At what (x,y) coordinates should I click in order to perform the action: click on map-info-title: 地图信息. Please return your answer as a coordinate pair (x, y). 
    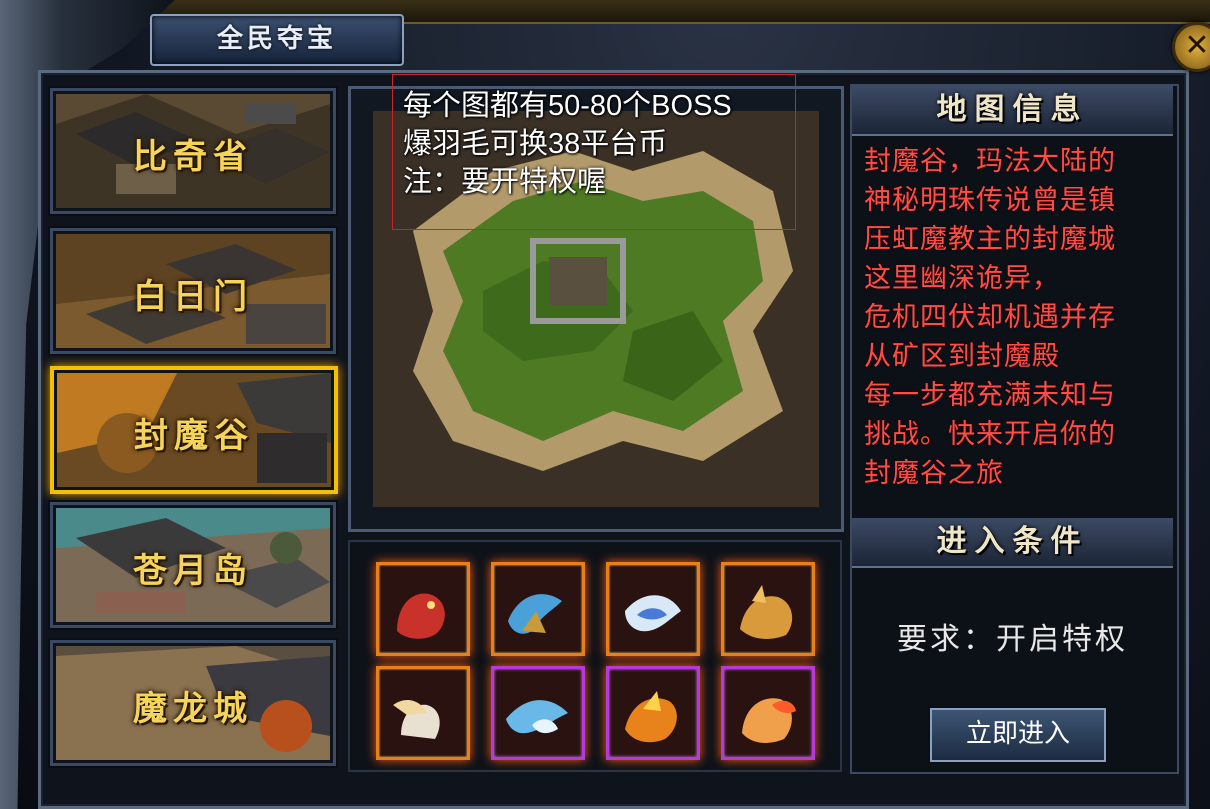
    Looking at the image, I should click on (1012, 109).